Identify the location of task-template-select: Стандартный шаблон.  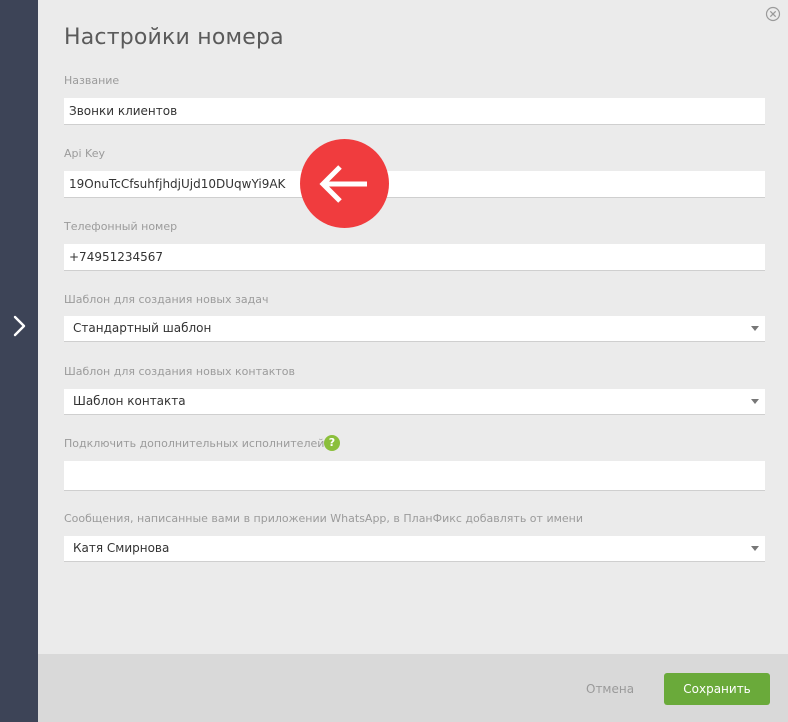
(414, 329).